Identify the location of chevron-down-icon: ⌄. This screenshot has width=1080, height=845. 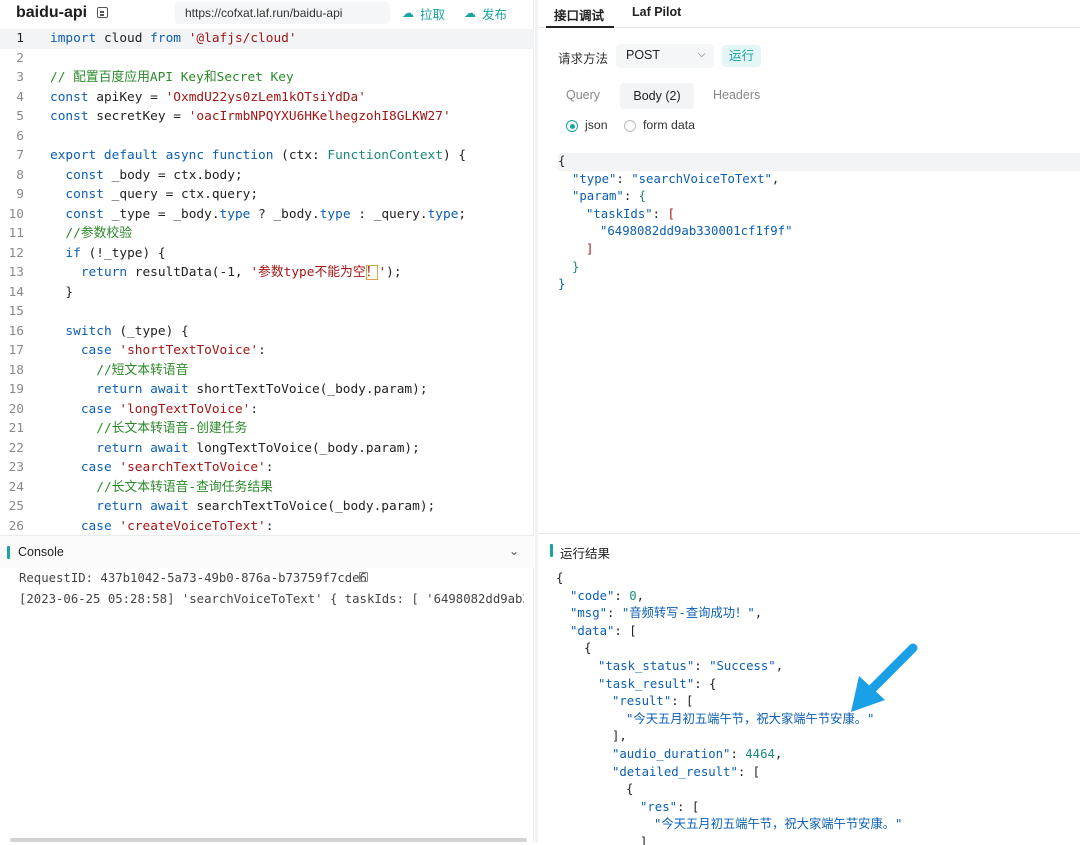
(514, 551).